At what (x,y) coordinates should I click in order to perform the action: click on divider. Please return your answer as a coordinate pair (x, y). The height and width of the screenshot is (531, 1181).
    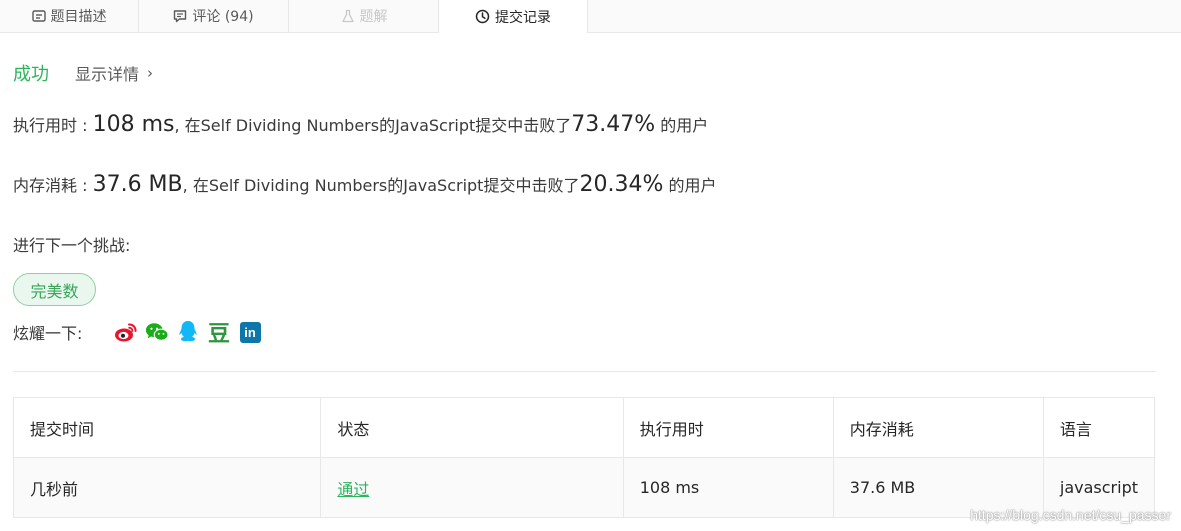
    Looking at the image, I should click on (584, 371).